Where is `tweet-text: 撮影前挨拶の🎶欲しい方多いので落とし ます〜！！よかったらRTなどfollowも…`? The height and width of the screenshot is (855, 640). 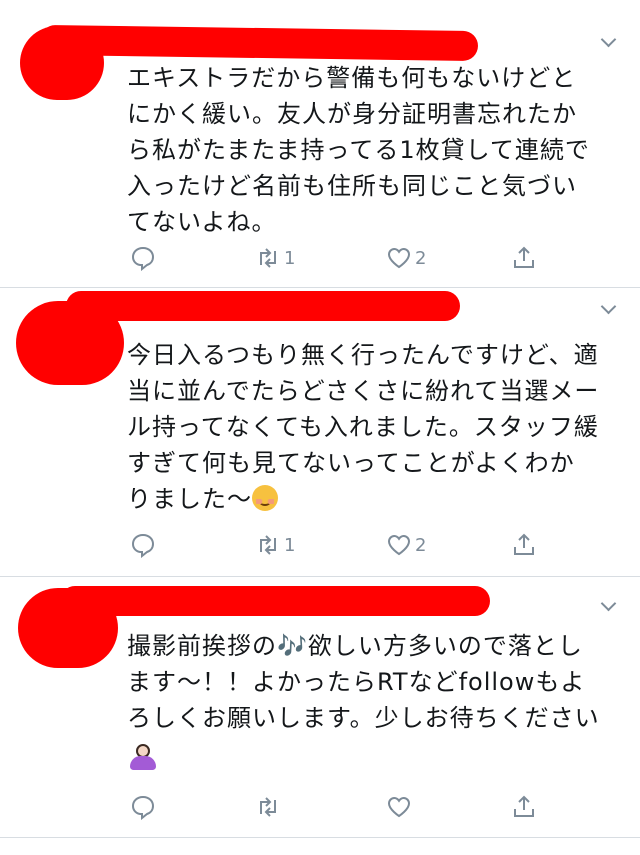 tweet-text: 撮影前挨拶の🎶欲しい方多いので落とし ます〜！！よかったらRTなどfollowも… is located at coordinates (363, 682).